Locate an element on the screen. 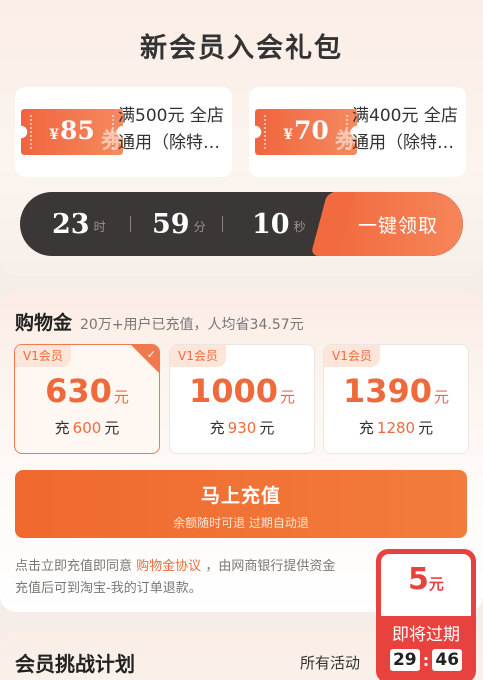 Image resolution: width=483 pixels, height=680 pixels. gift-title: 新会员入会礼包 is located at coordinates (241, 48).